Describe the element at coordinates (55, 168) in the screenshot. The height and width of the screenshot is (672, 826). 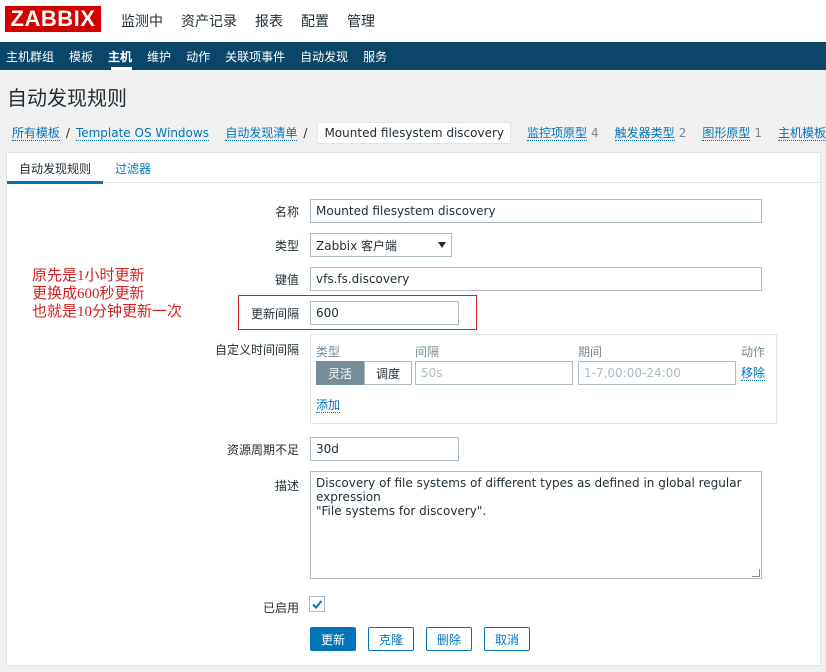
I see `tab-discovery-rule: 自动发现规则` at that location.